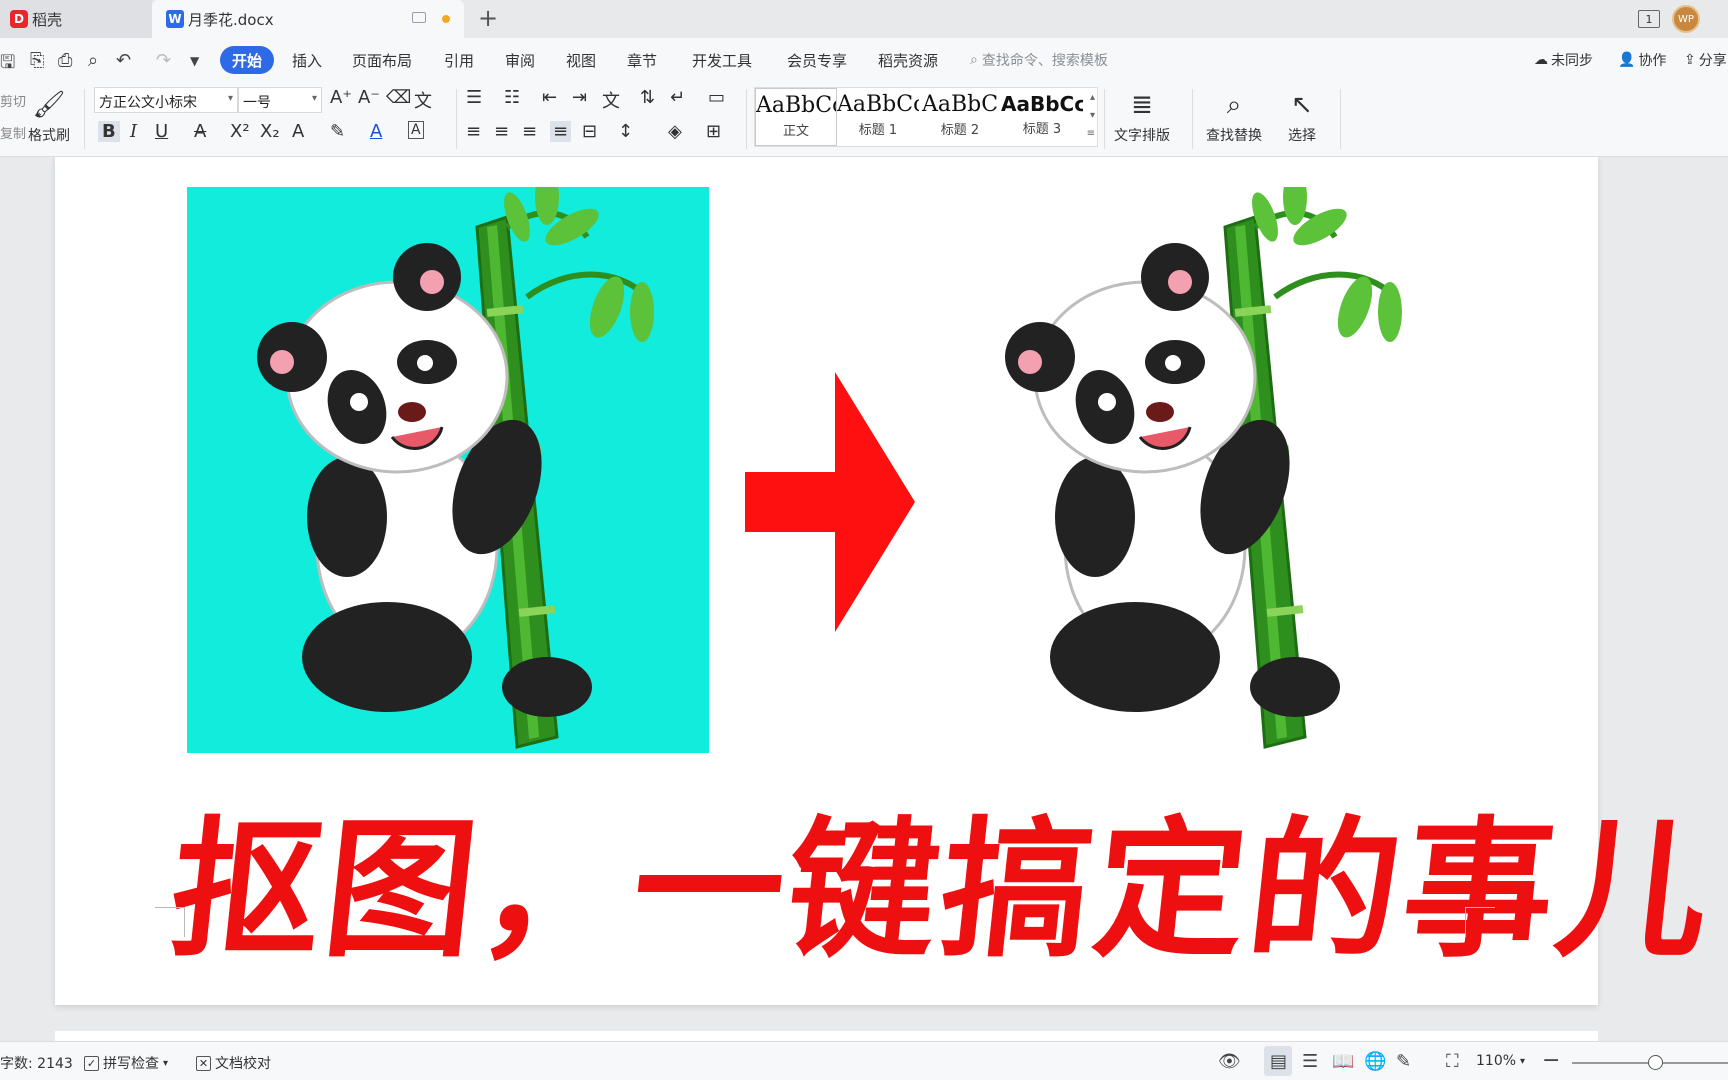  Describe the element at coordinates (1686, 19) in the screenshot. I see `avatar: WP` at that location.